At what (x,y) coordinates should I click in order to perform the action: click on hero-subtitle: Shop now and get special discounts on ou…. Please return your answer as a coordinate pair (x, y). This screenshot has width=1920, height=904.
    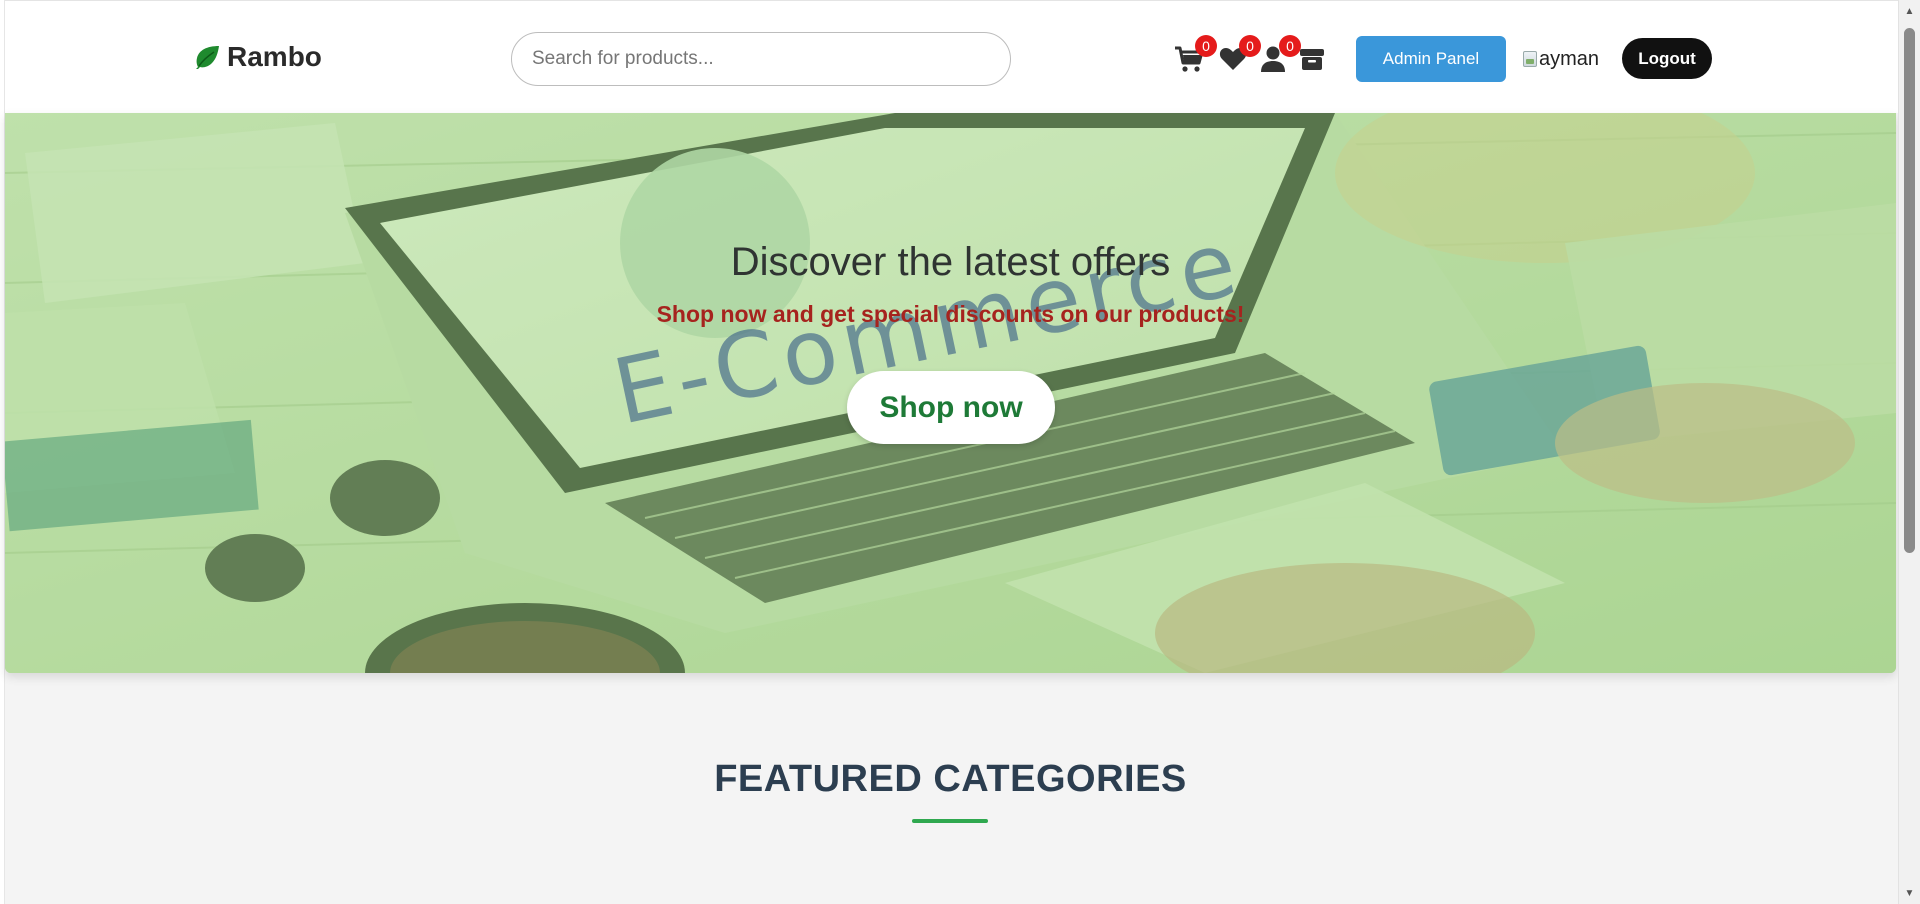
    Looking at the image, I should click on (950, 314).